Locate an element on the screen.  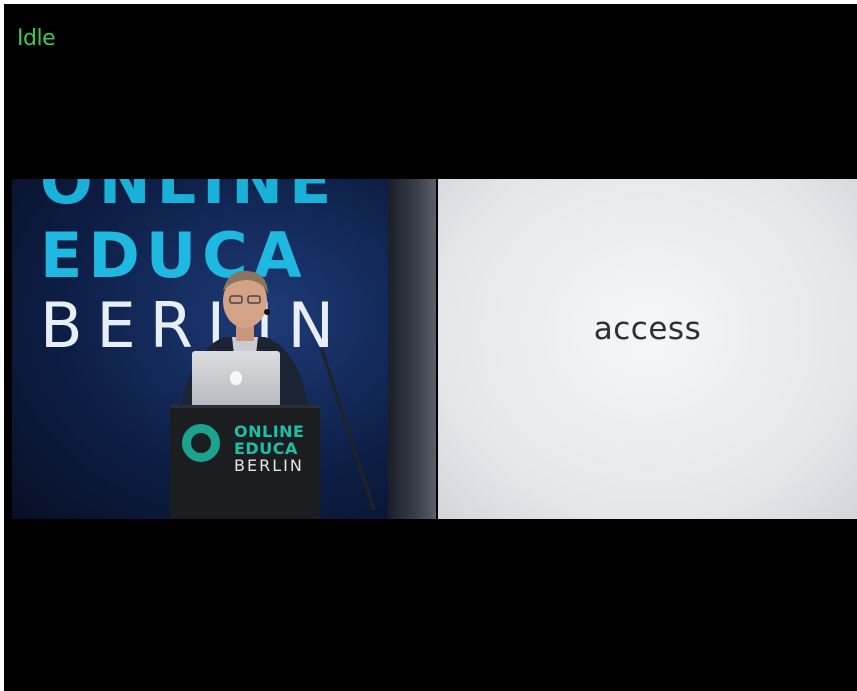
apple-logo-icon is located at coordinates (236, 378).